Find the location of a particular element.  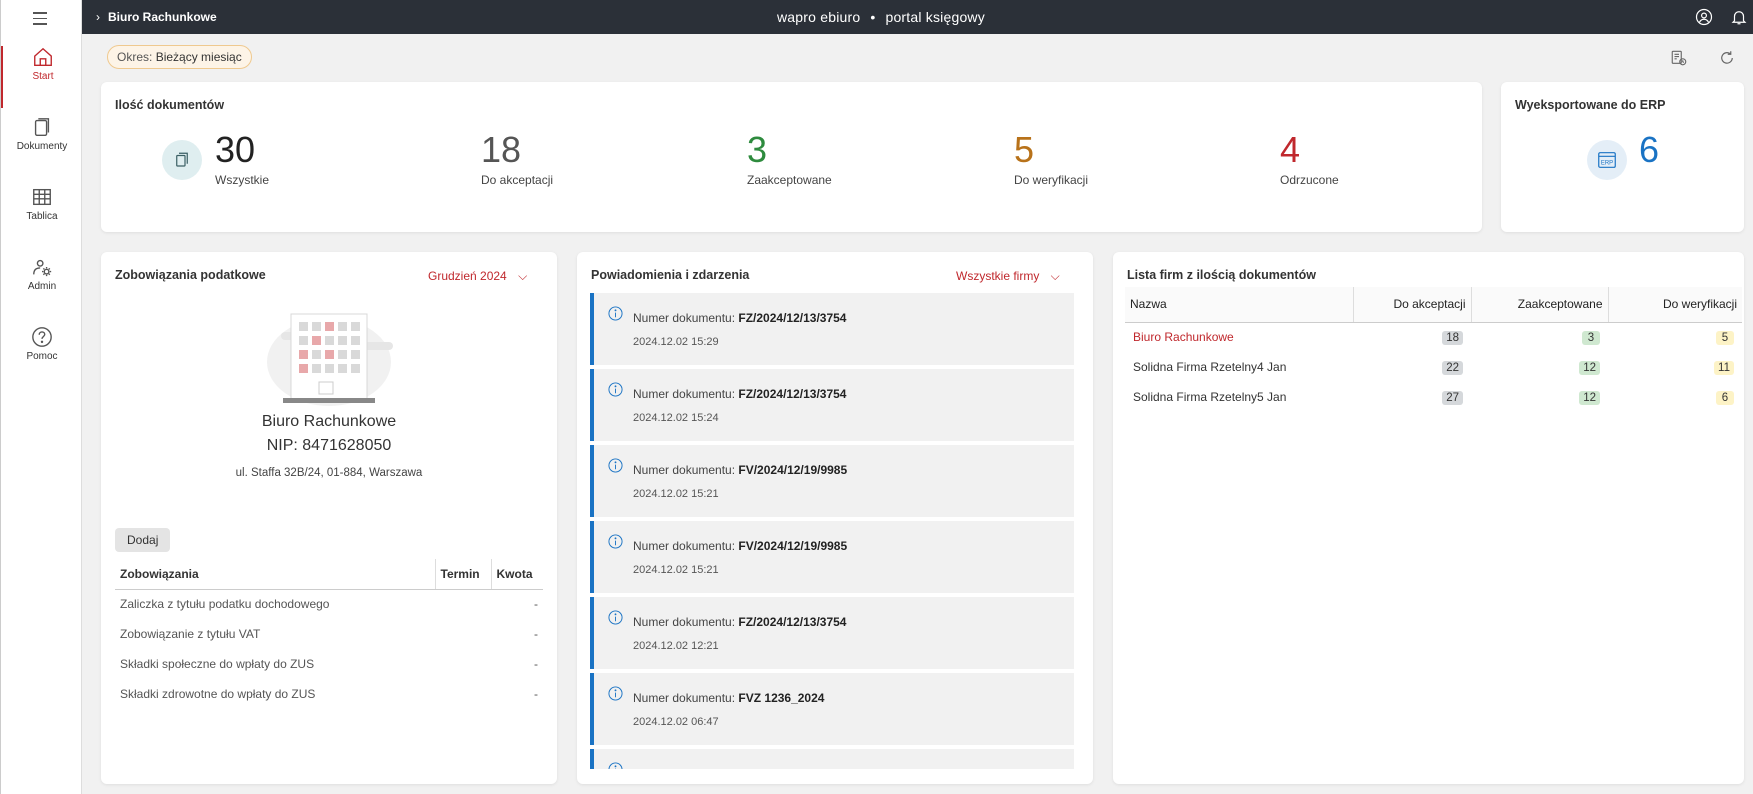

breadcrumb: › Biuro Rachunkowe is located at coordinates (156, 17).